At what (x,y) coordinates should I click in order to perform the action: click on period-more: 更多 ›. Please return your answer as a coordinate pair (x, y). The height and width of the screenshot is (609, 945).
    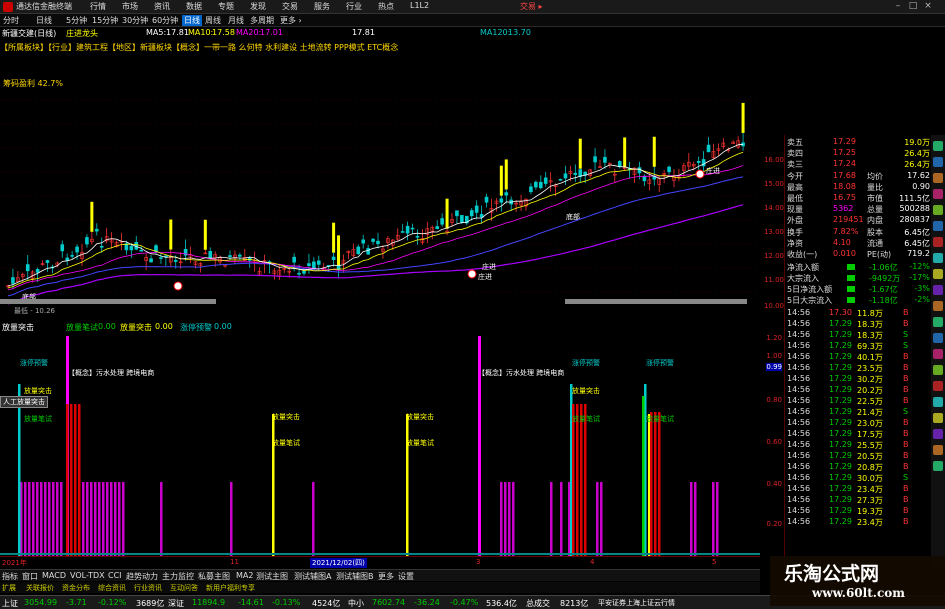
    Looking at the image, I should click on (291, 20).